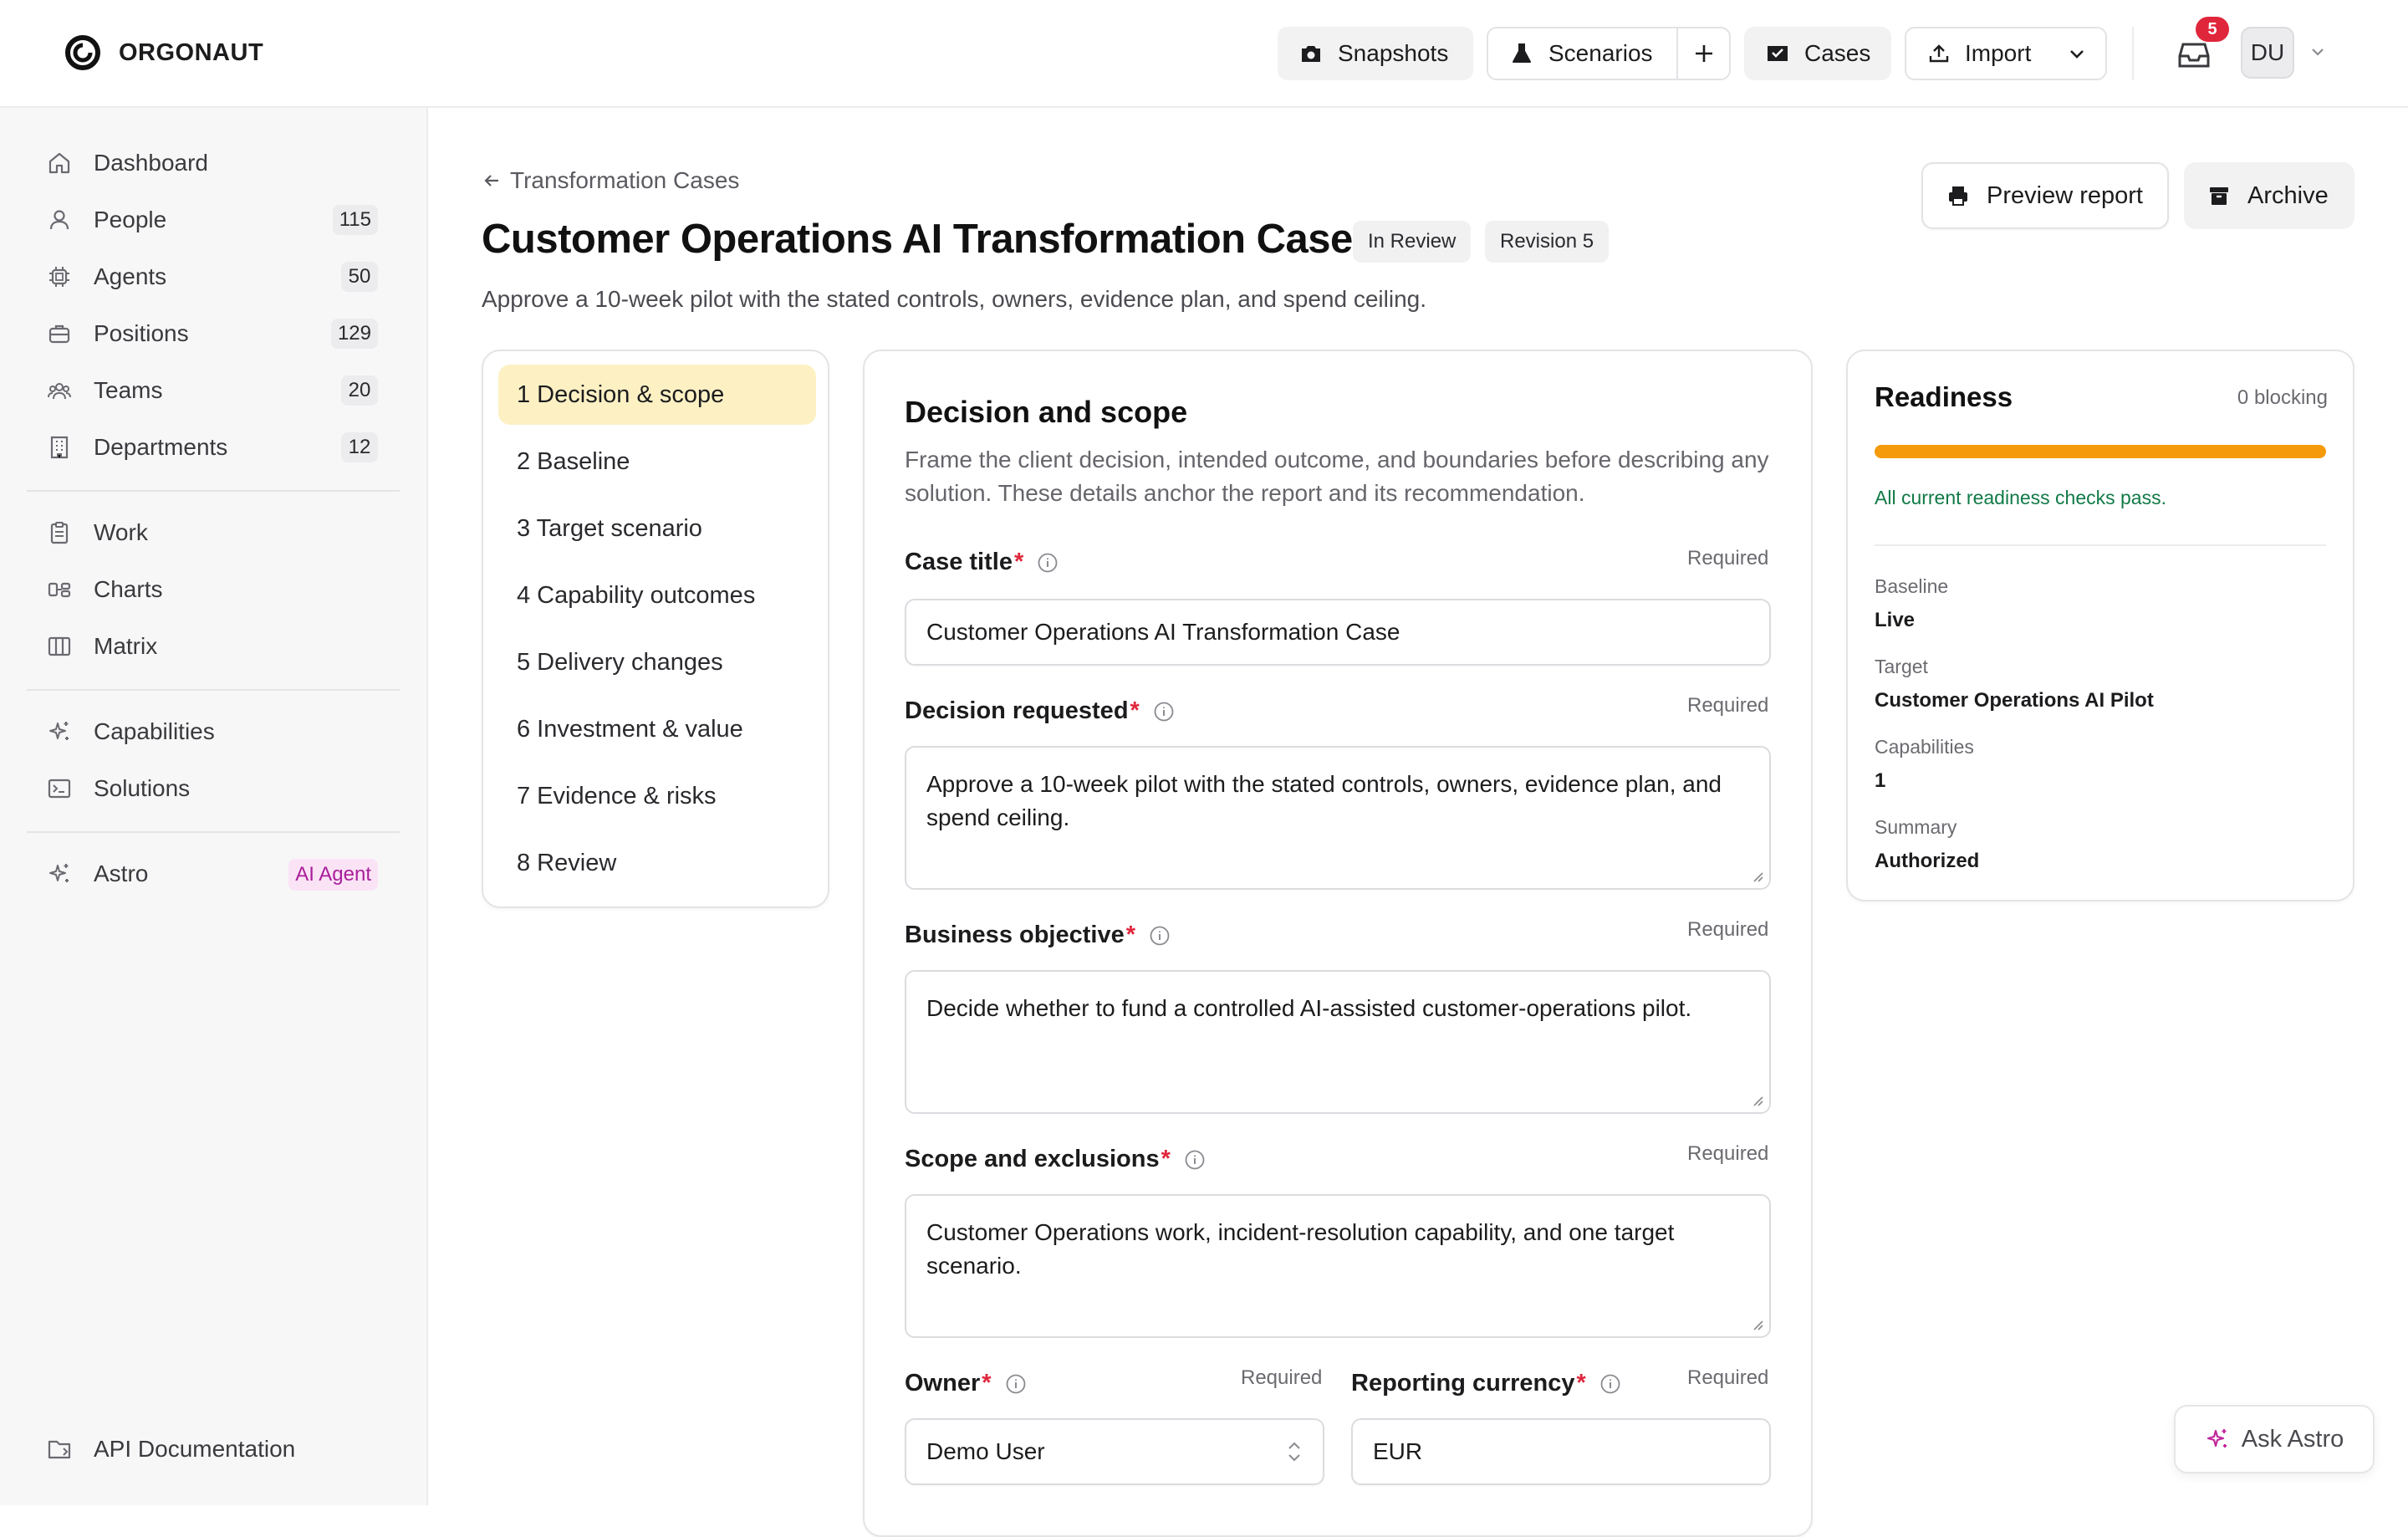 The width and height of the screenshot is (2408, 1537). I want to click on step-investment-value: 6 Investment & value, so click(657, 729).